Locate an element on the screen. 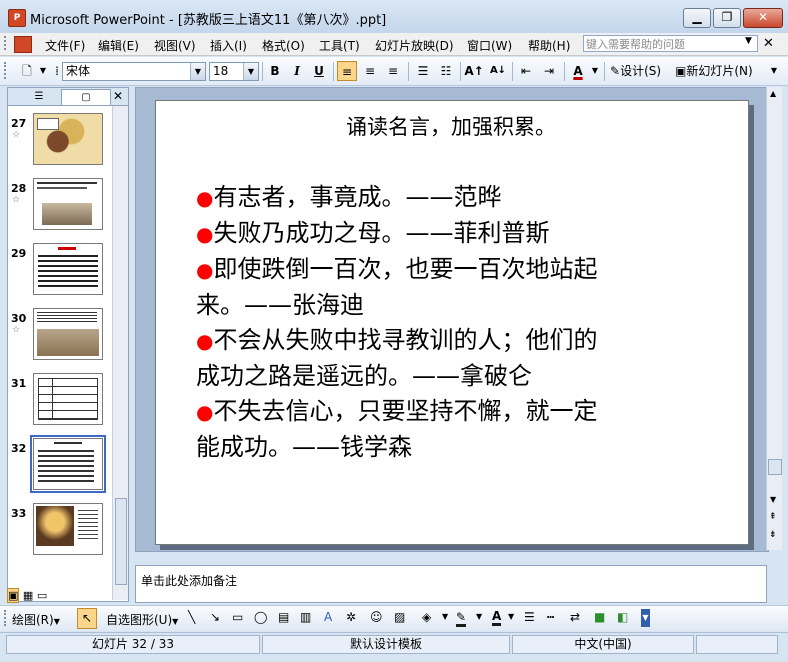 The height and width of the screenshot is (662, 788). close-document-icon: ✕ is located at coordinates (768, 43).